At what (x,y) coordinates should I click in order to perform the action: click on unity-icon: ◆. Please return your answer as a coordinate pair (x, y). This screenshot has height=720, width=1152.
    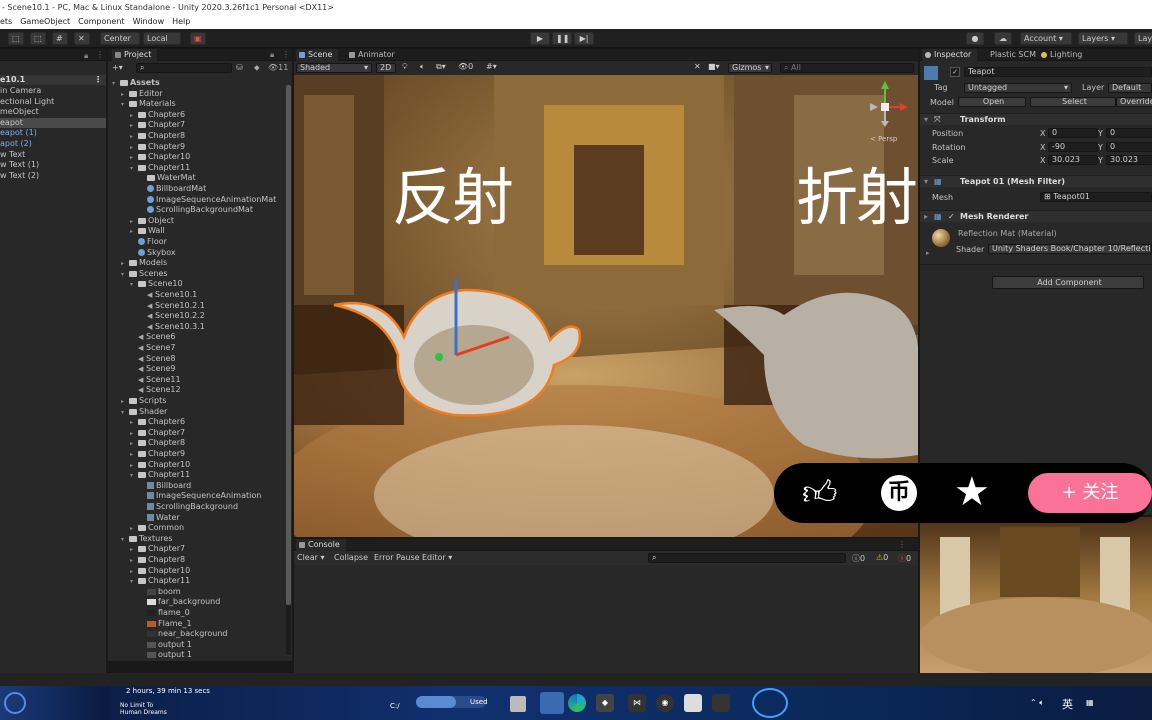
    Looking at the image, I should click on (605, 703).